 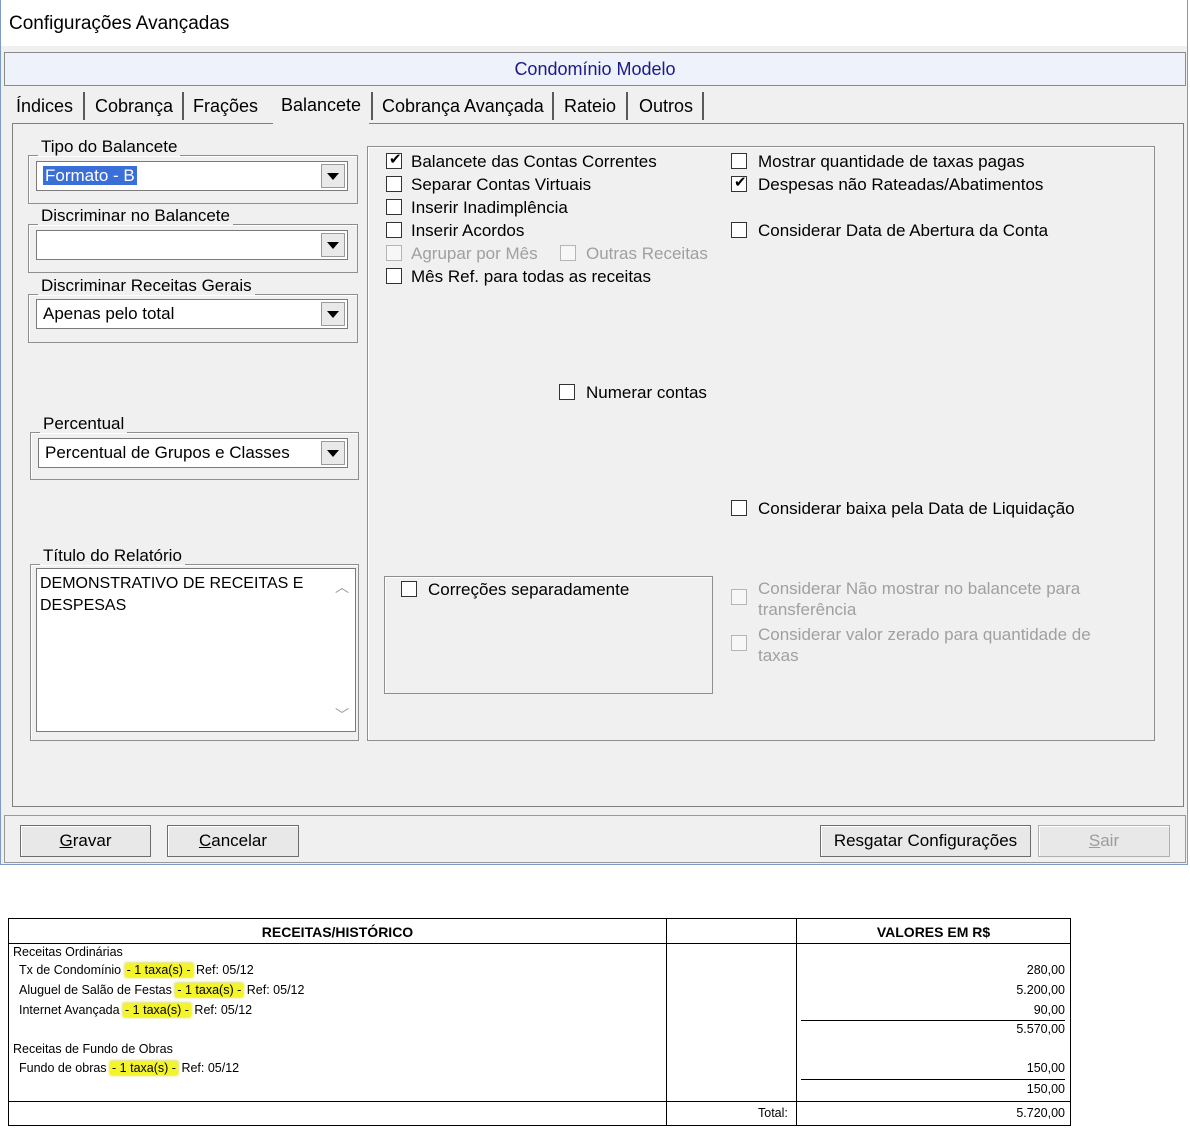 I want to click on tab-cobranca-avancada: Cobrança Avançada, so click(x=463, y=106).